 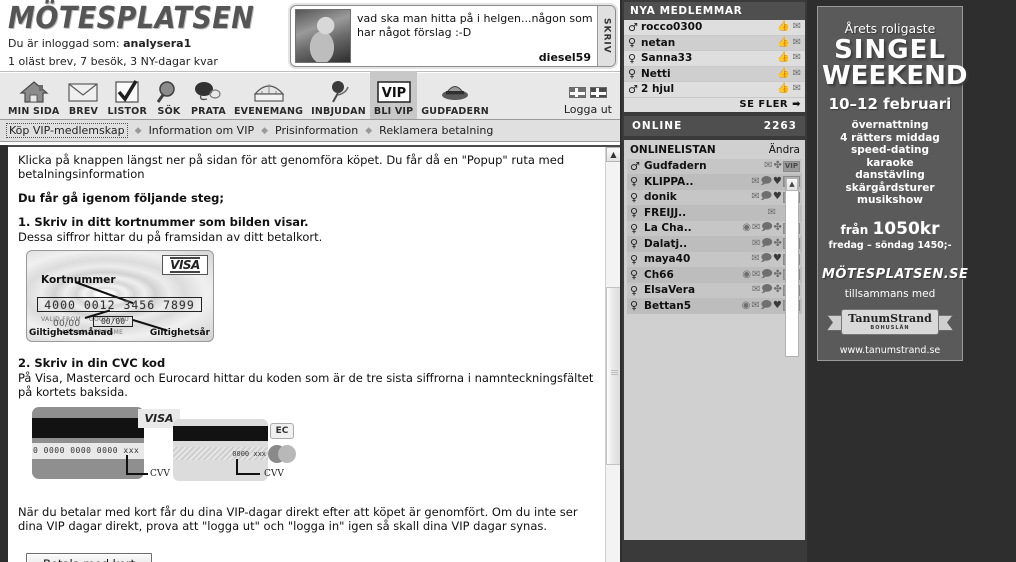 I want to click on table-row: ♂ Gudfadern ✉ ✤ VIP, so click(x=714, y=166).